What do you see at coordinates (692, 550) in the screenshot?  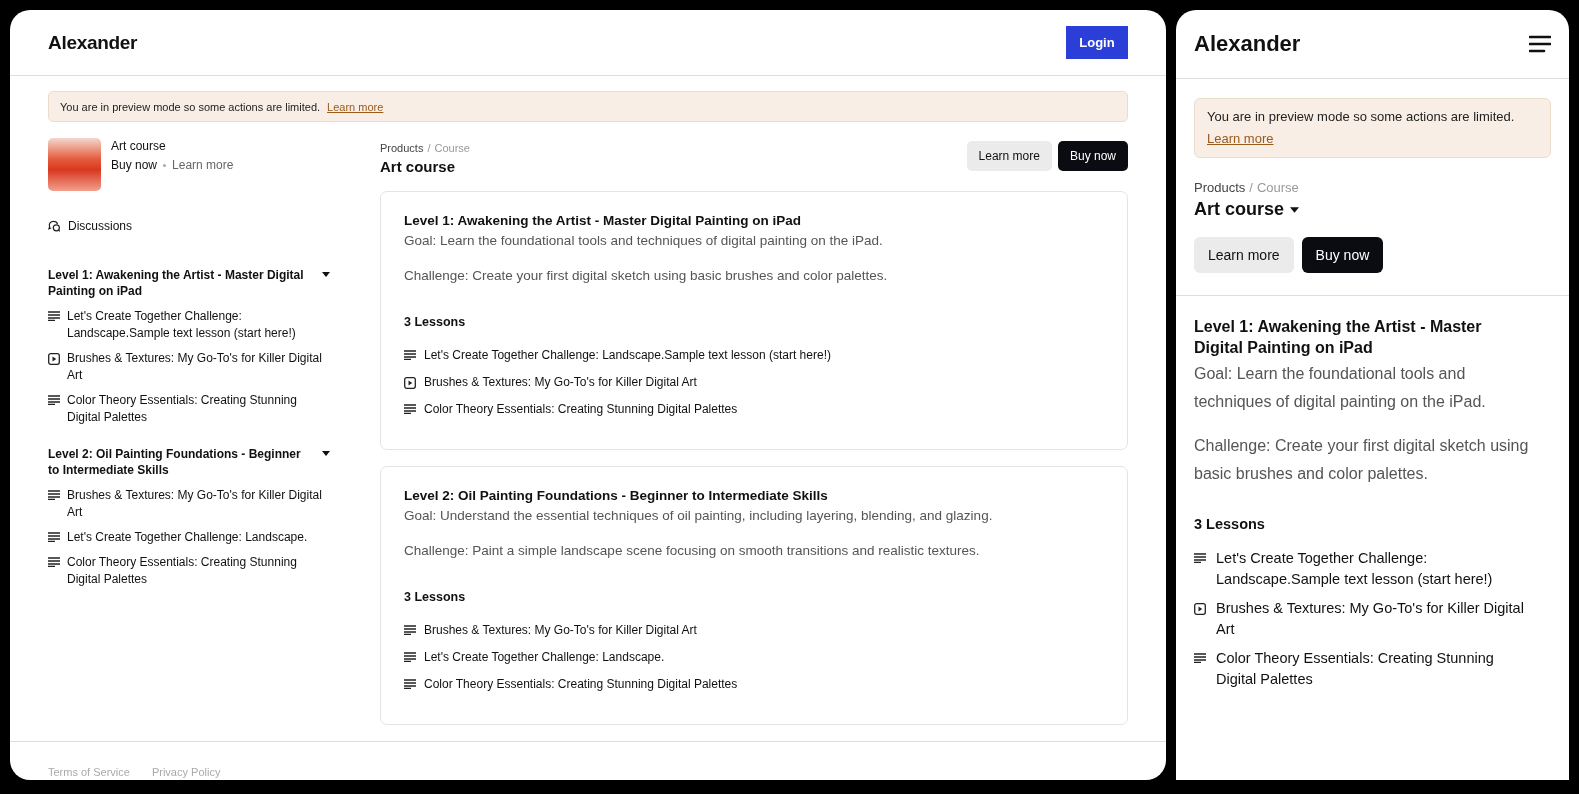 I see `challenge-text: Challenge: Paint a simple landscape scene focusing on smooth transitions and realistic textures.` at bounding box center [692, 550].